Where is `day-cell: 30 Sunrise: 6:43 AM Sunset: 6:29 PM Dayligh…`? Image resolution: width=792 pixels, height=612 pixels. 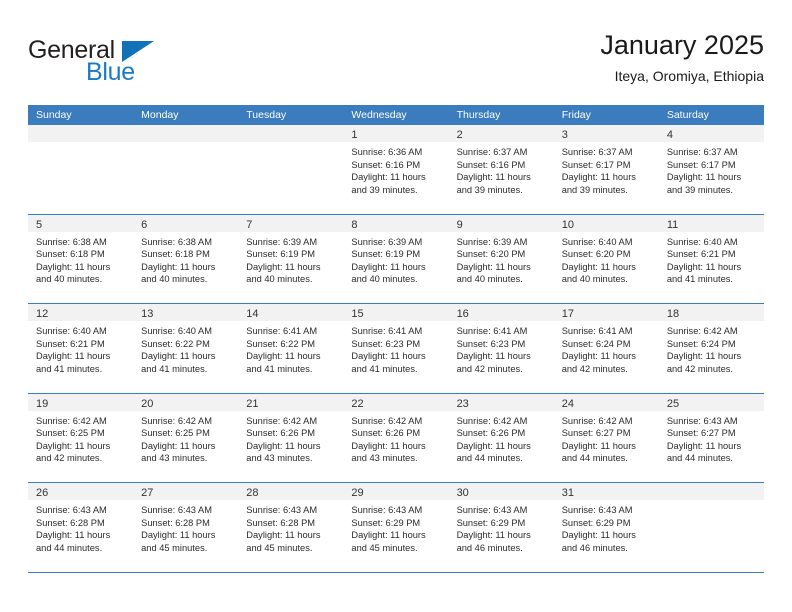 day-cell: 30 Sunrise: 6:43 AM Sunset: 6:29 PM Dayligh… is located at coordinates (501, 527).